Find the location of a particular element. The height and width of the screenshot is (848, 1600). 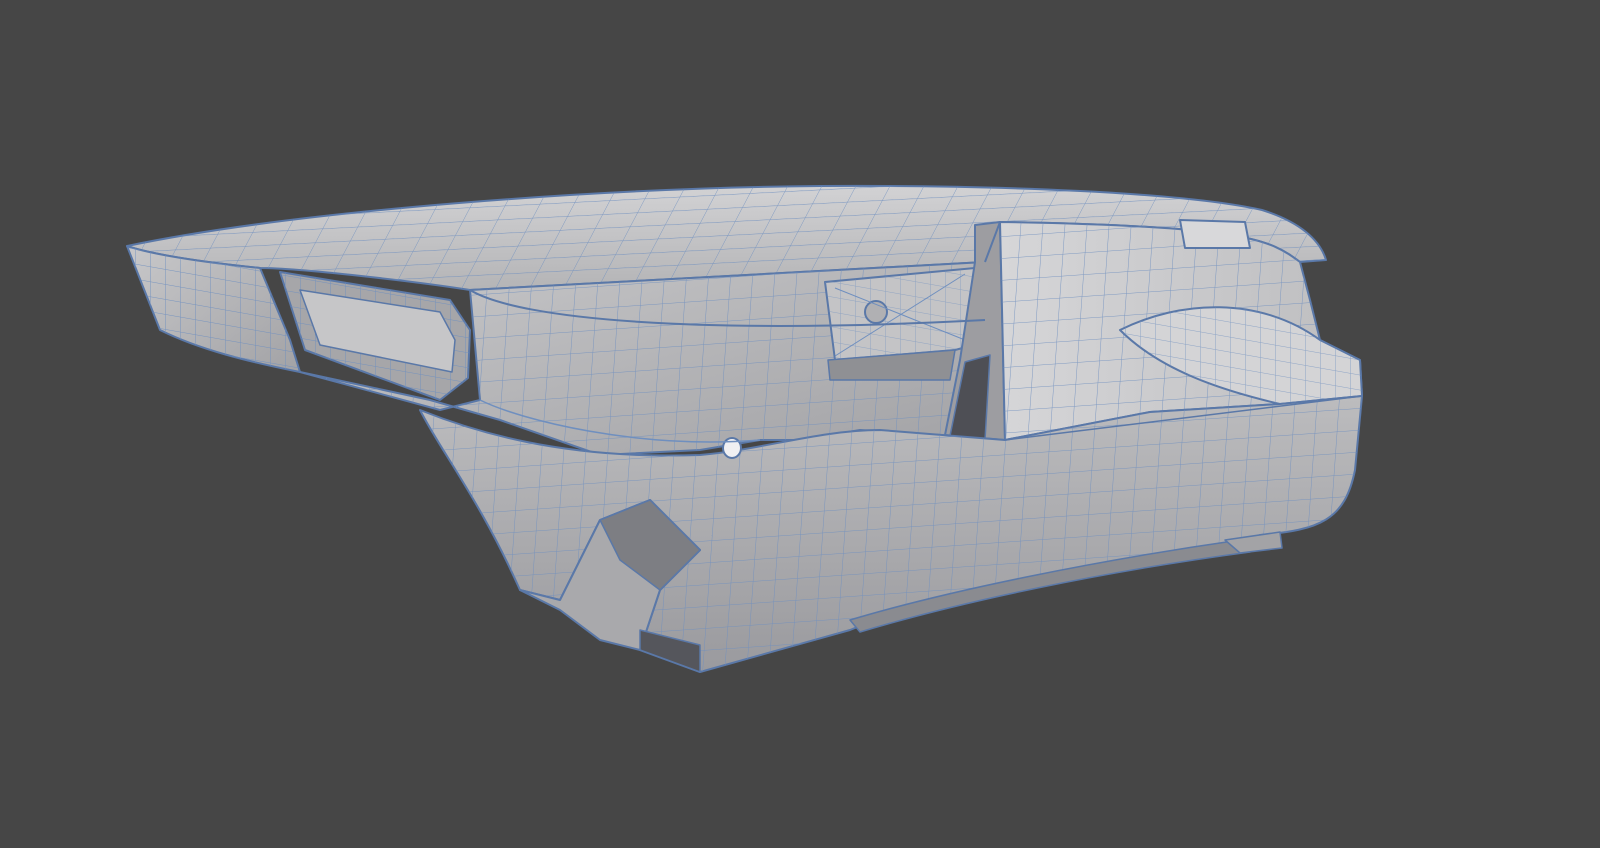

mesh-top-cutout is located at coordinates (1215, 234).